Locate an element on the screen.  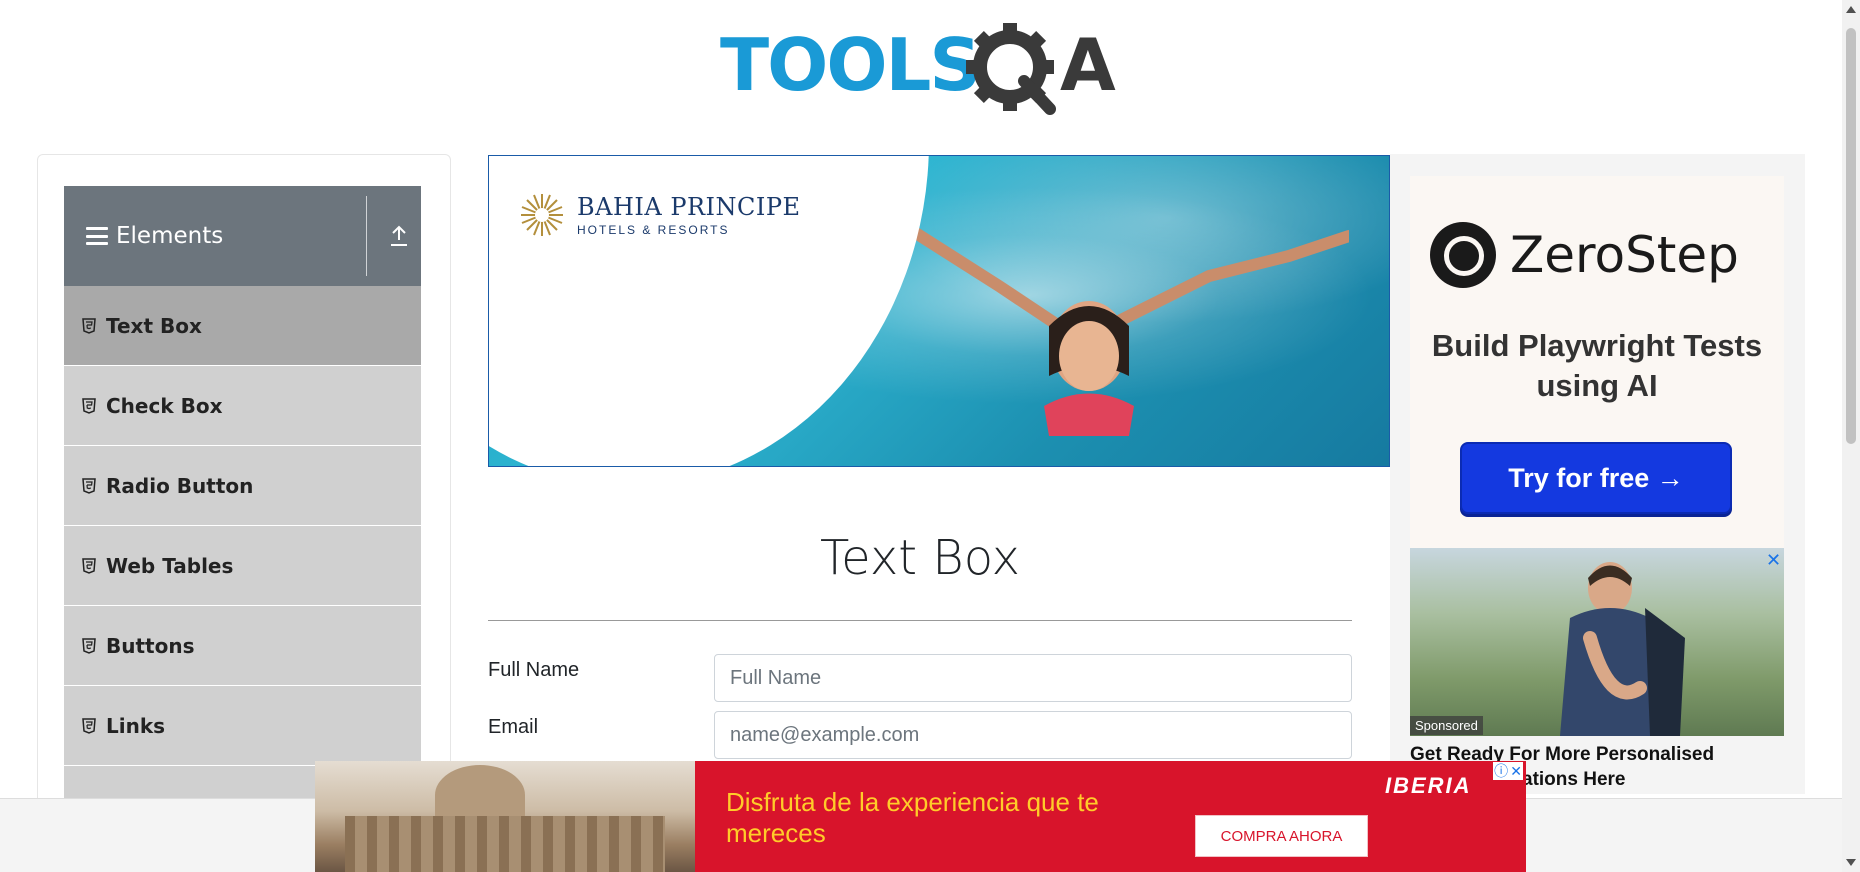
sidebar-item-text-box: Text Box is located at coordinates (242, 326).